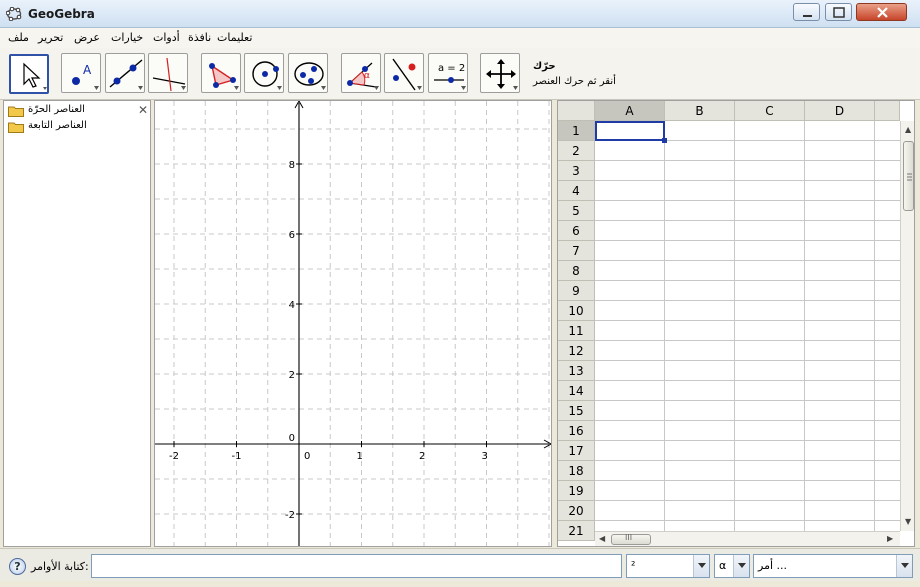 The width and height of the screenshot is (920, 587). What do you see at coordinates (460, 38) in the screenshot?
I see `menu-bar: ملف تحرير عرض خيارات أدوات نافذة تعليمات` at bounding box center [460, 38].